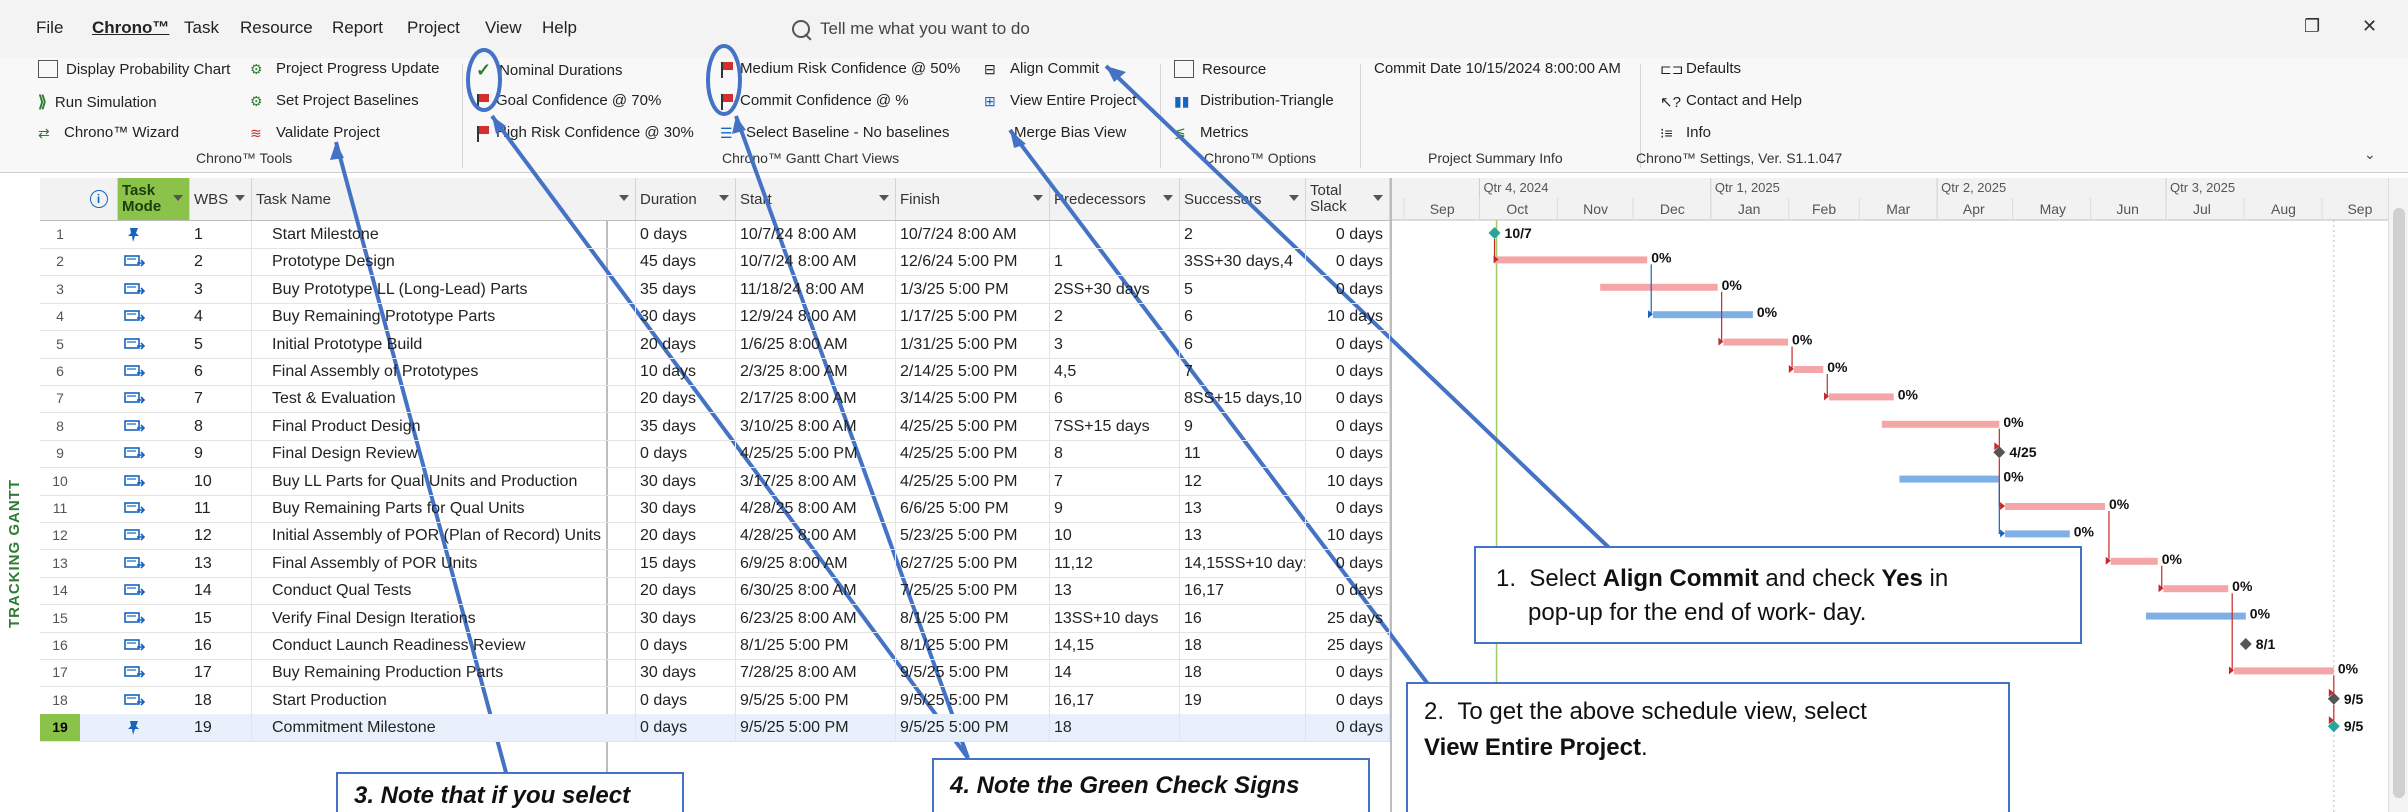  What do you see at coordinates (2398, 495) in the screenshot?
I see `vertical-scrollbar` at bounding box center [2398, 495].